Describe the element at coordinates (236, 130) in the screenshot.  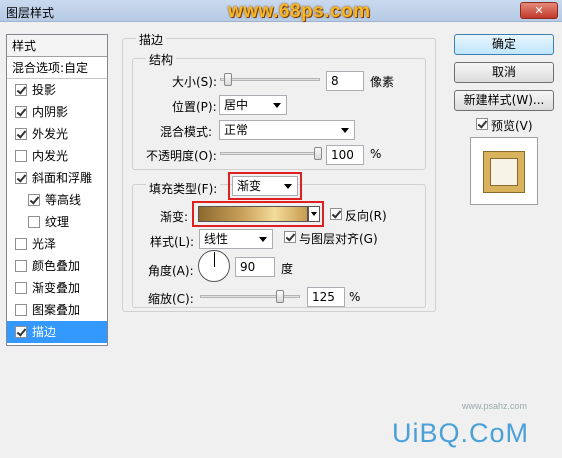
I see `blend-mode-value: 正常` at that location.